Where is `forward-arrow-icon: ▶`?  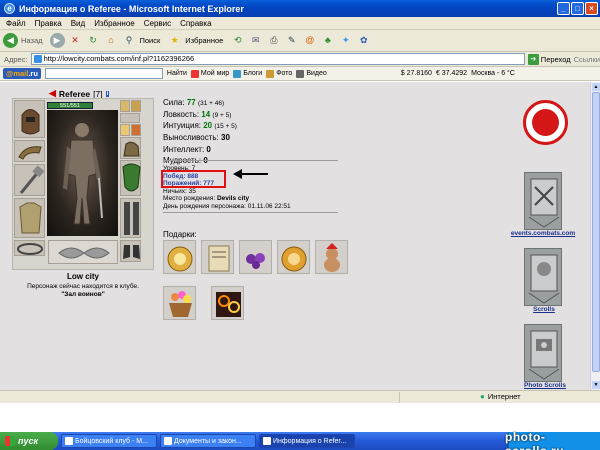 forward-arrow-icon: ▶ is located at coordinates (57, 40).